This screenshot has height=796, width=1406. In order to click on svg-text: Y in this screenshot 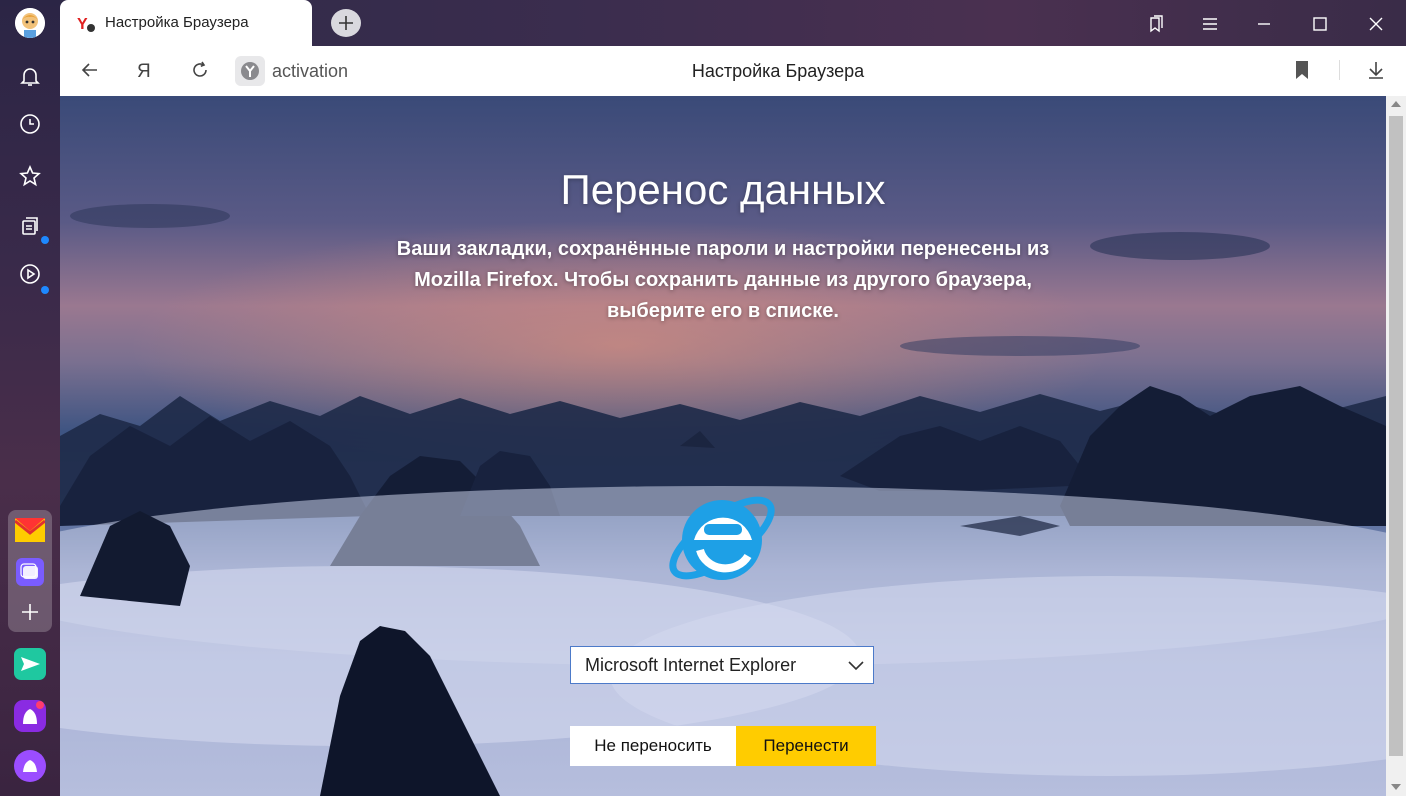, I will do `click(82, 24)`.